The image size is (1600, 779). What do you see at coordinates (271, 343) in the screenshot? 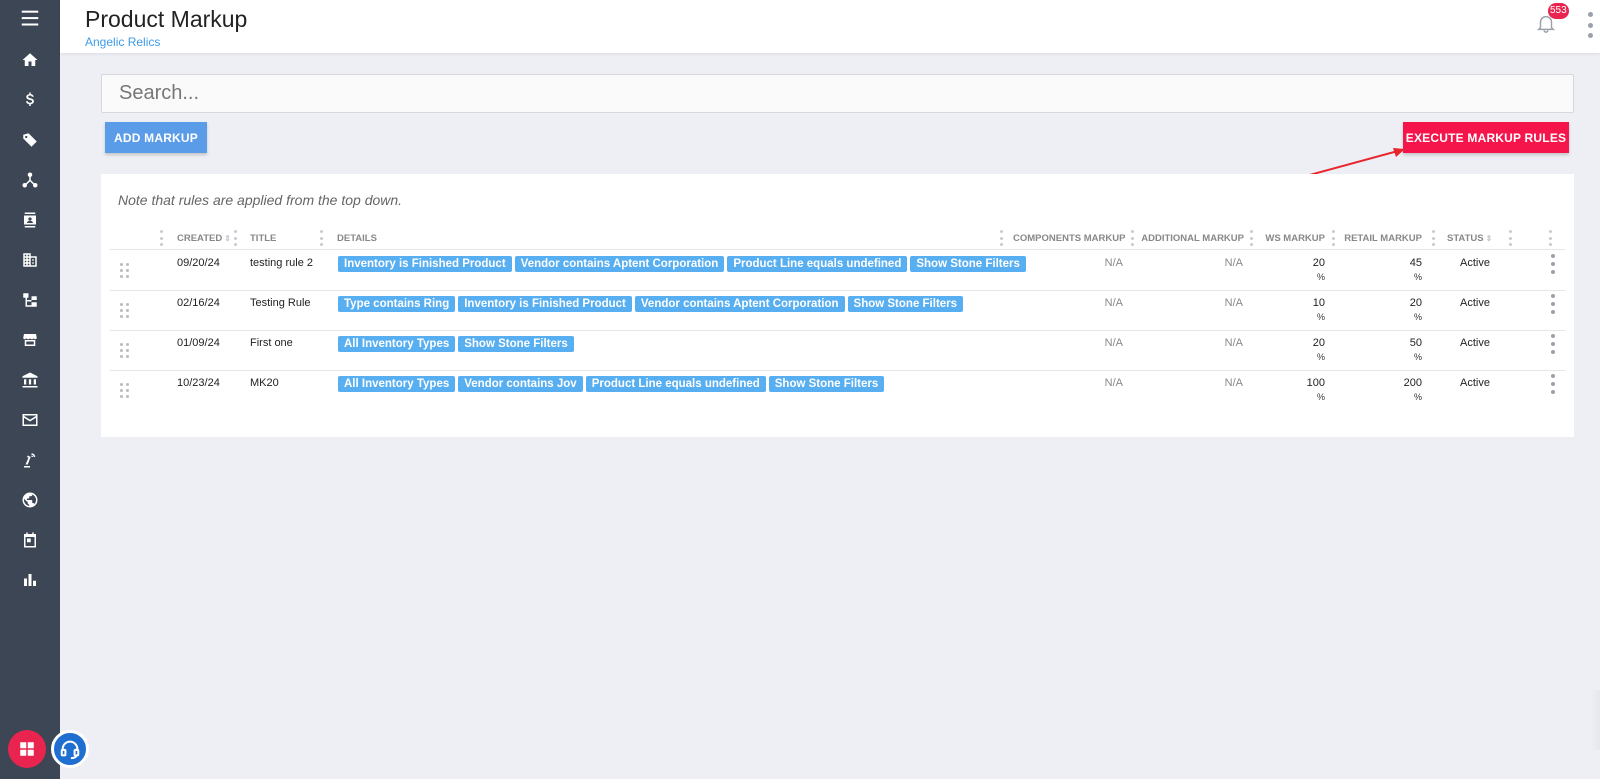
I see `cell-title: First one` at bounding box center [271, 343].